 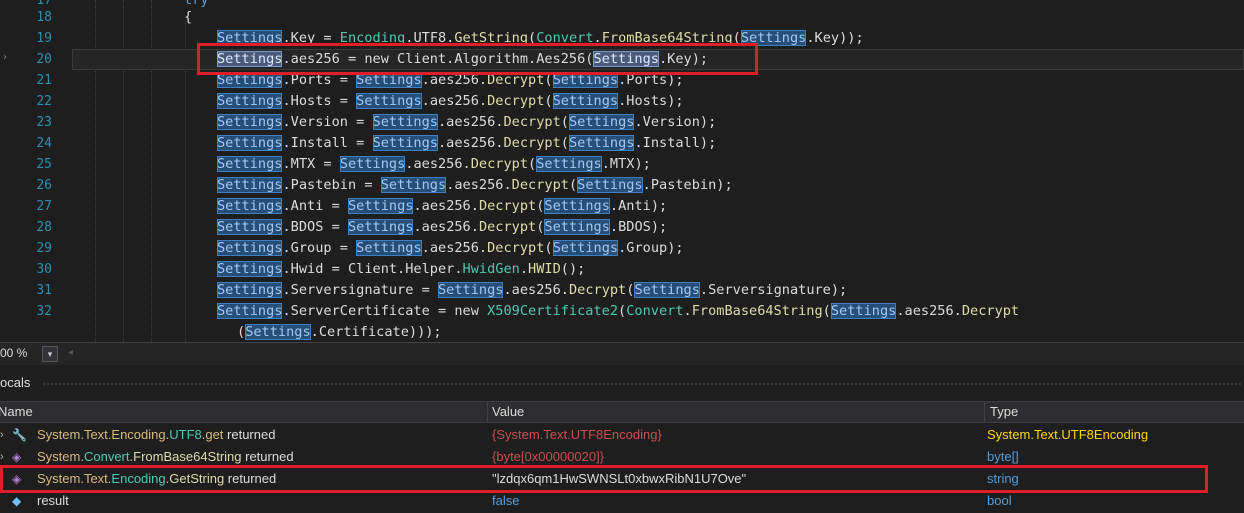 What do you see at coordinates (17, 501) in the screenshot?
I see `field-icon: ◆` at bounding box center [17, 501].